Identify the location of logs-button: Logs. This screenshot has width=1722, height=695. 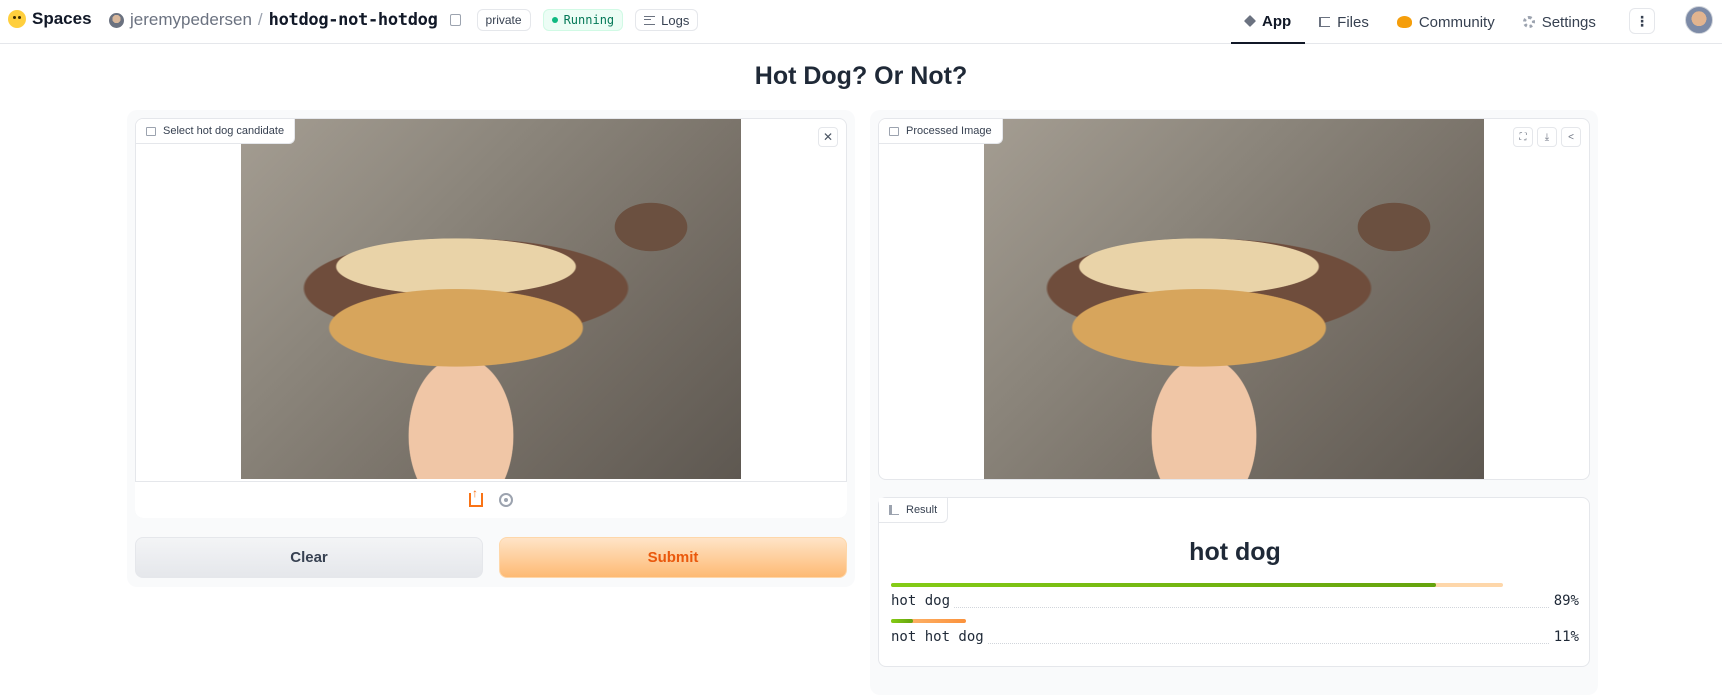
(667, 20).